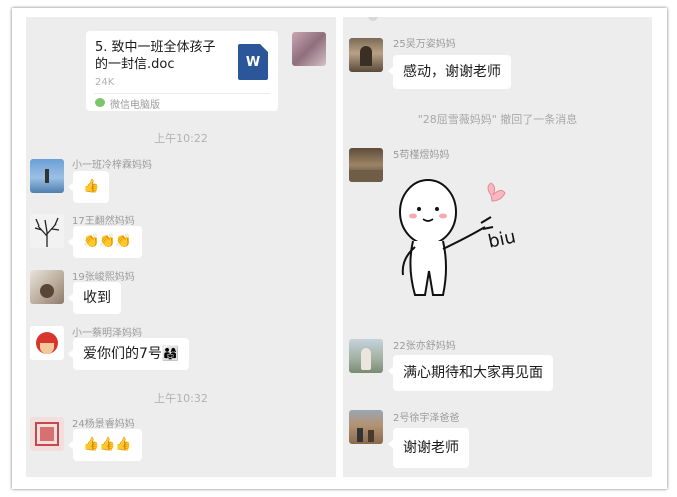 The height and width of the screenshot is (497, 677). I want to click on file-size: 24K, so click(105, 82).